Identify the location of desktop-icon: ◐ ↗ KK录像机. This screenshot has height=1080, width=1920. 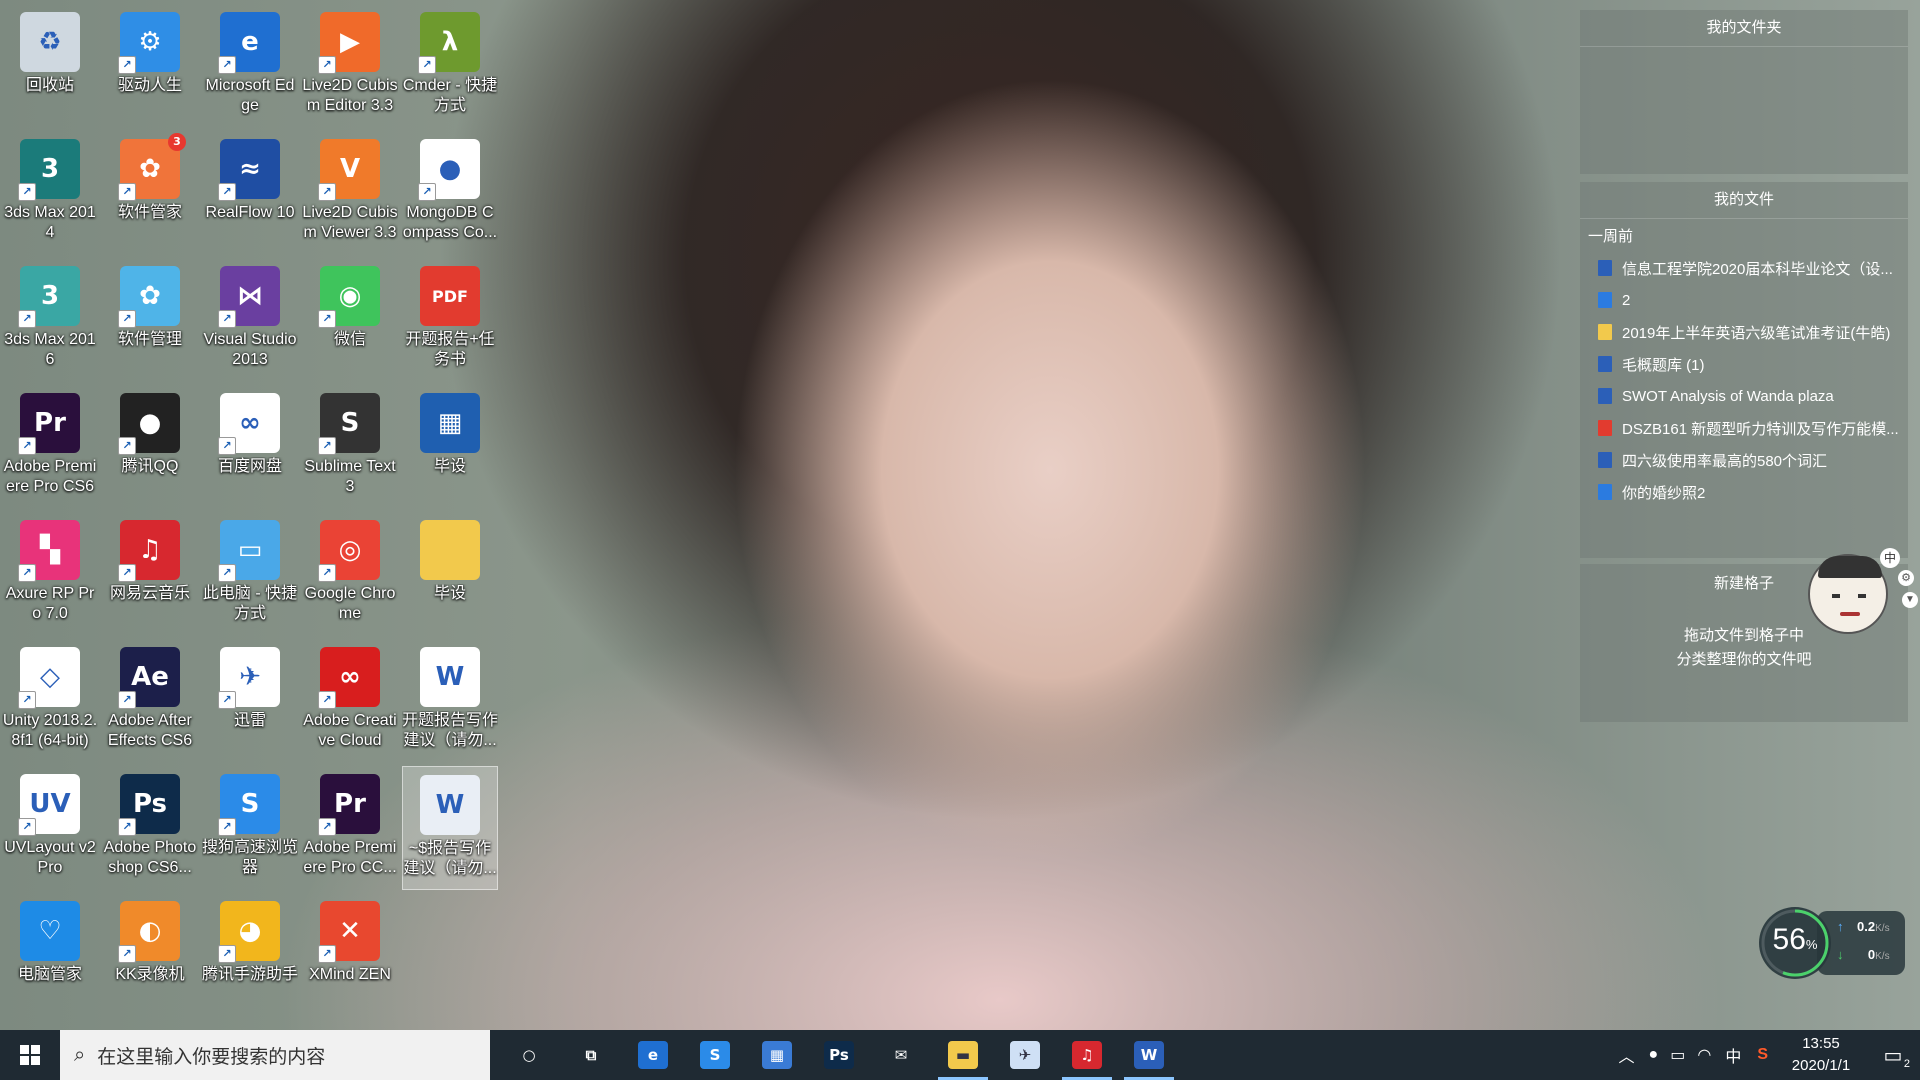
(150, 955).